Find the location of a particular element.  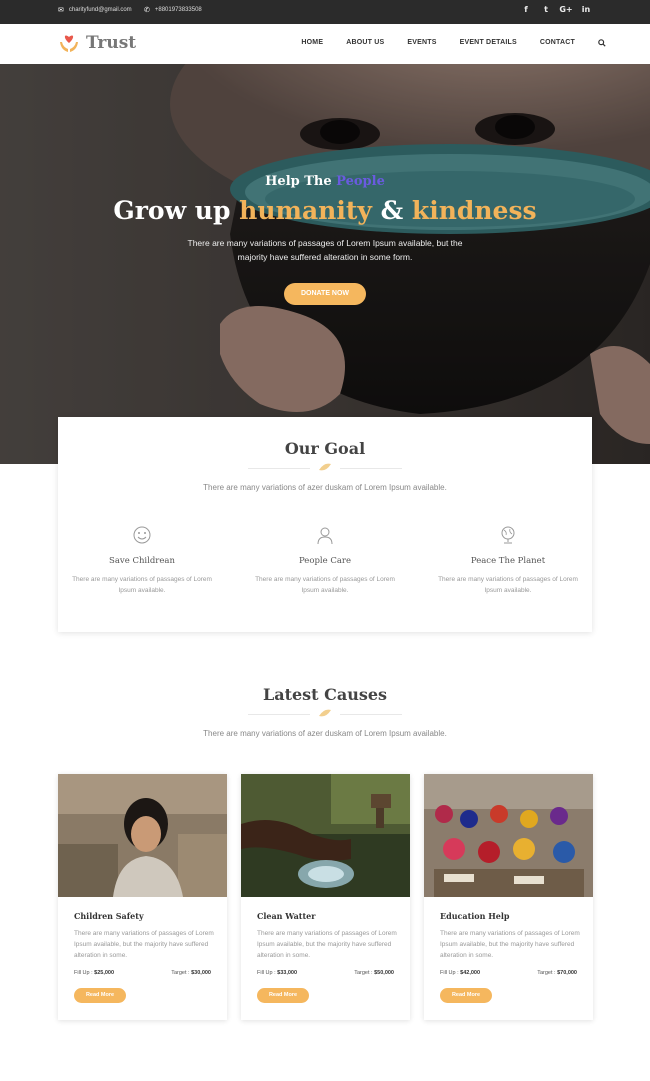

social-links: f t G+ in is located at coordinates (556, 9).